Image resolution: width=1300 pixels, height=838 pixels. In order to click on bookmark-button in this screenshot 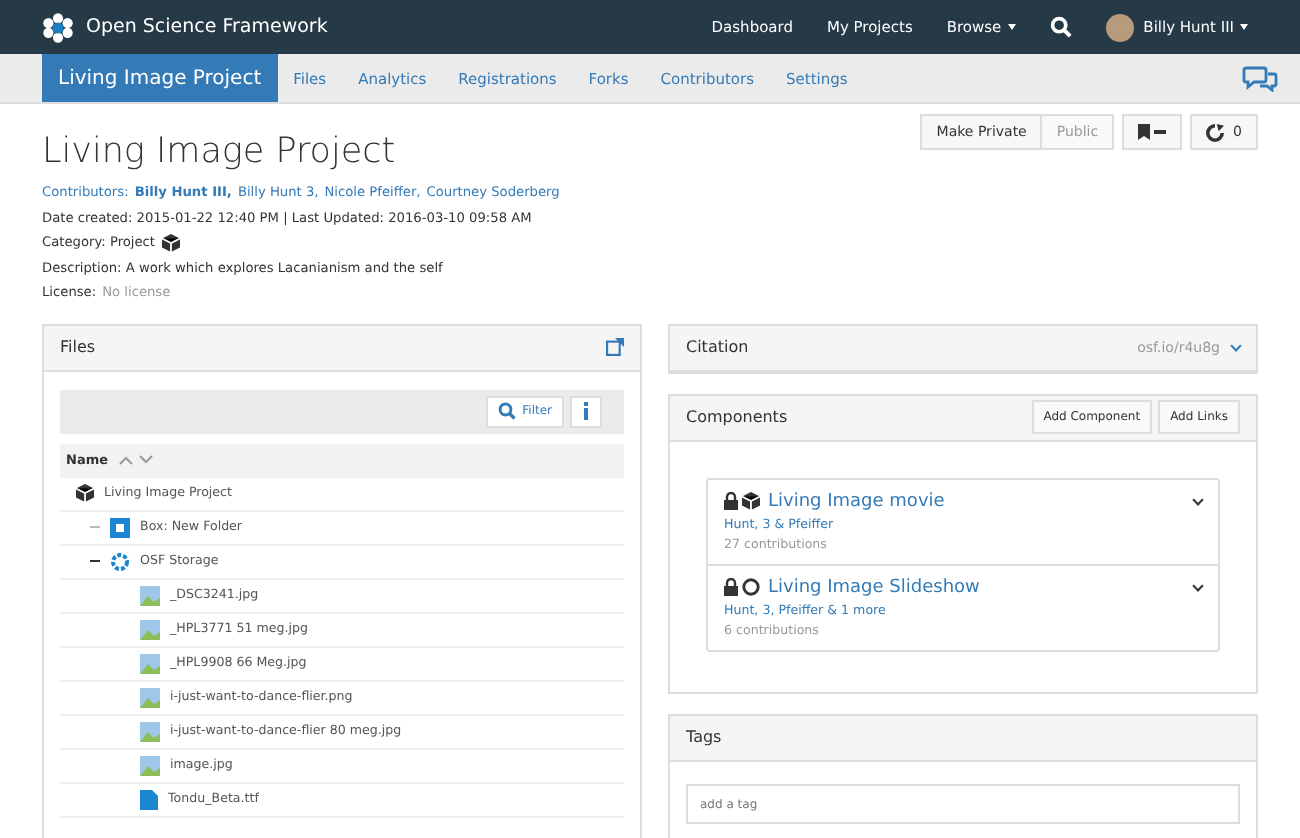, I will do `click(1152, 132)`.